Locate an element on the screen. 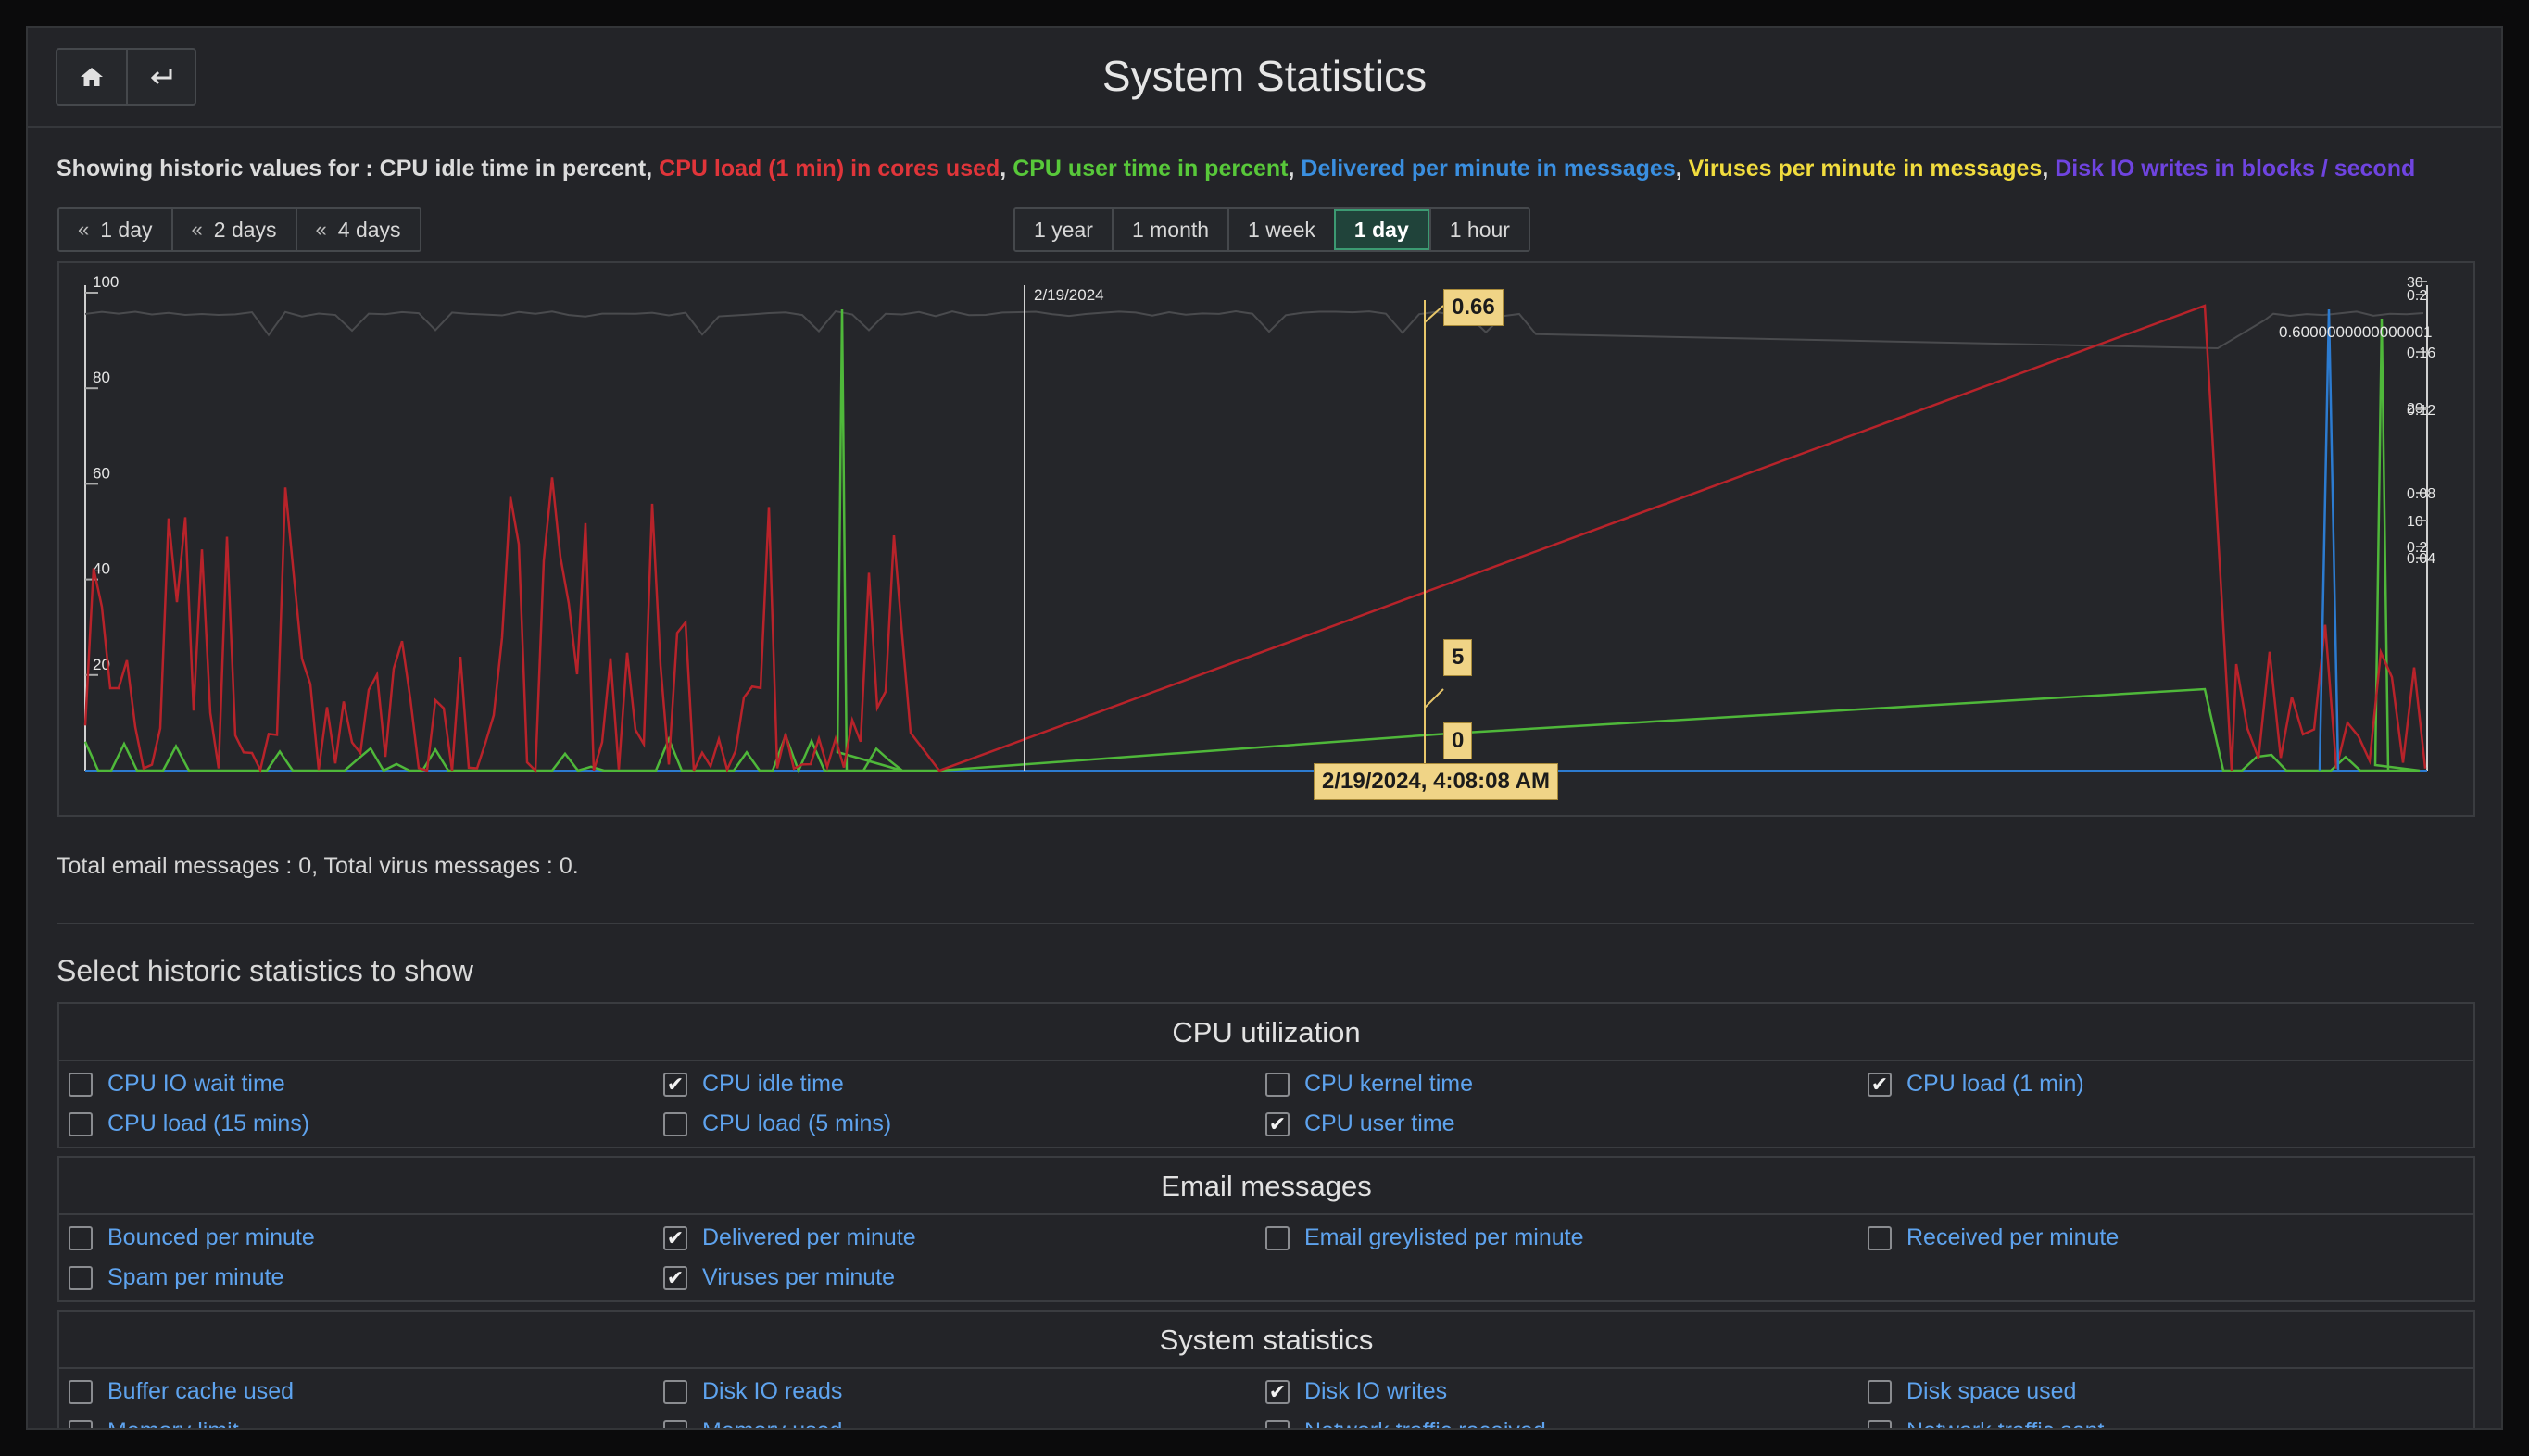 This screenshot has height=1456, width=2529. option-label: CPU idle time is located at coordinates (773, 1084).